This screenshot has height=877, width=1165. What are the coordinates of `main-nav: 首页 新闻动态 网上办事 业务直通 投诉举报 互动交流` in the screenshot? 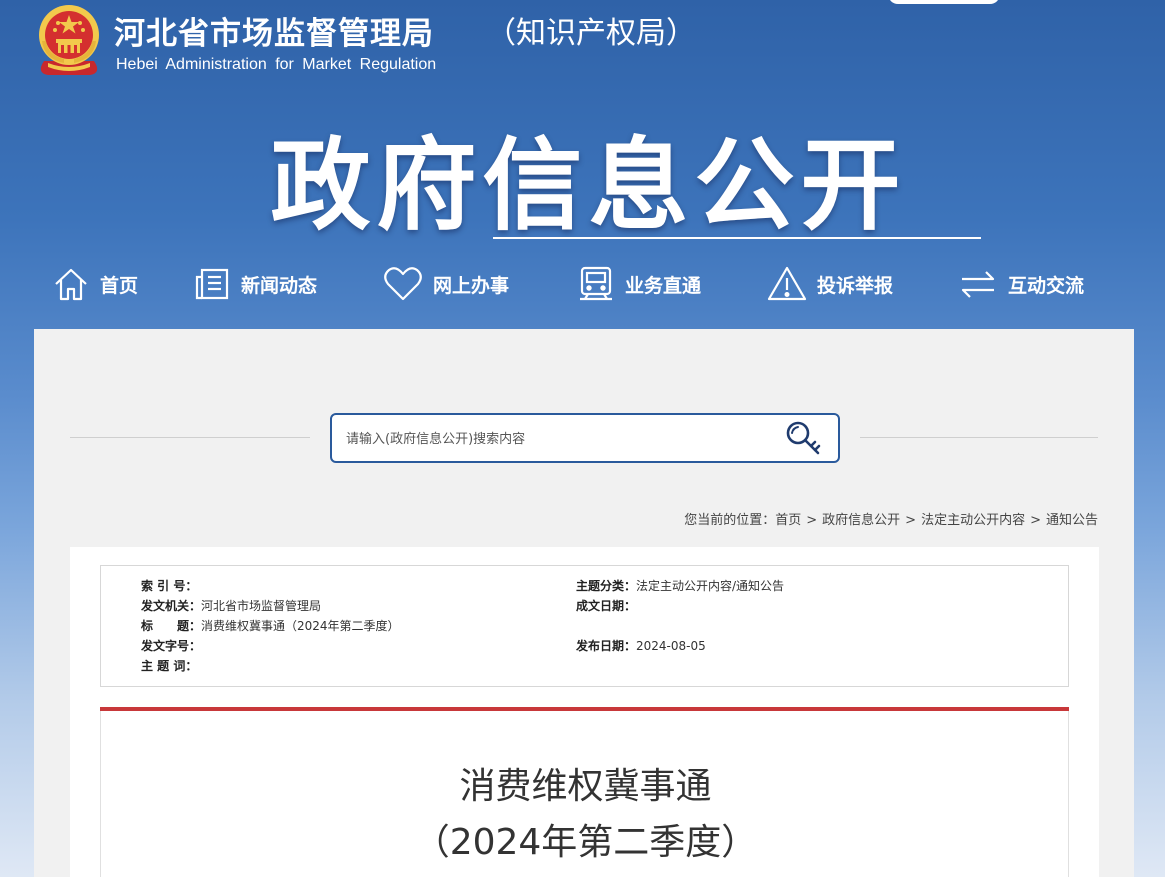 It's located at (590, 284).